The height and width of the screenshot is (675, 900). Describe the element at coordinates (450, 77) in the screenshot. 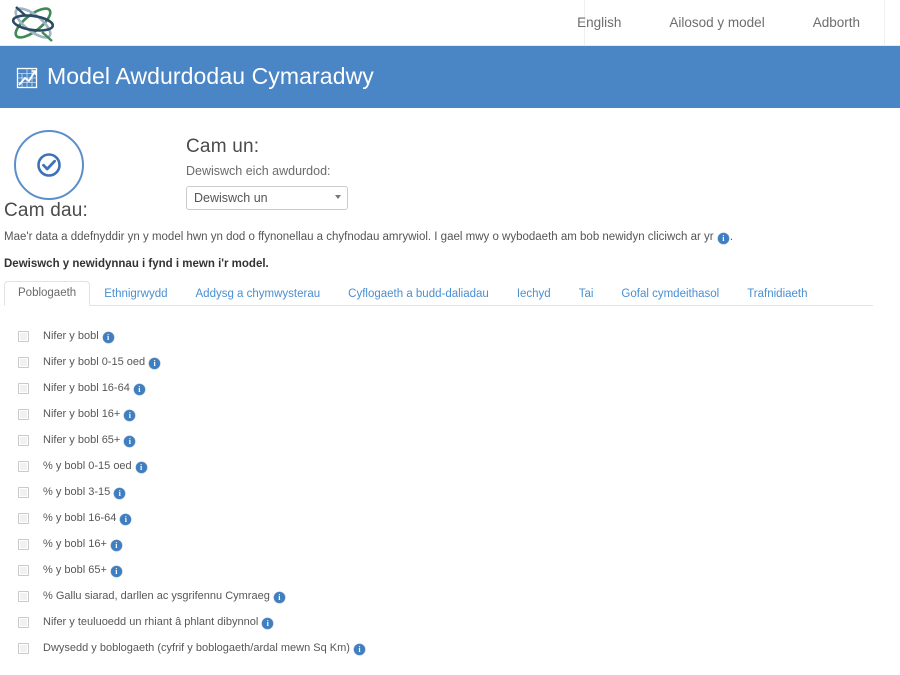

I see `page-banner: Model Awdurdodau Cymaradwy` at that location.